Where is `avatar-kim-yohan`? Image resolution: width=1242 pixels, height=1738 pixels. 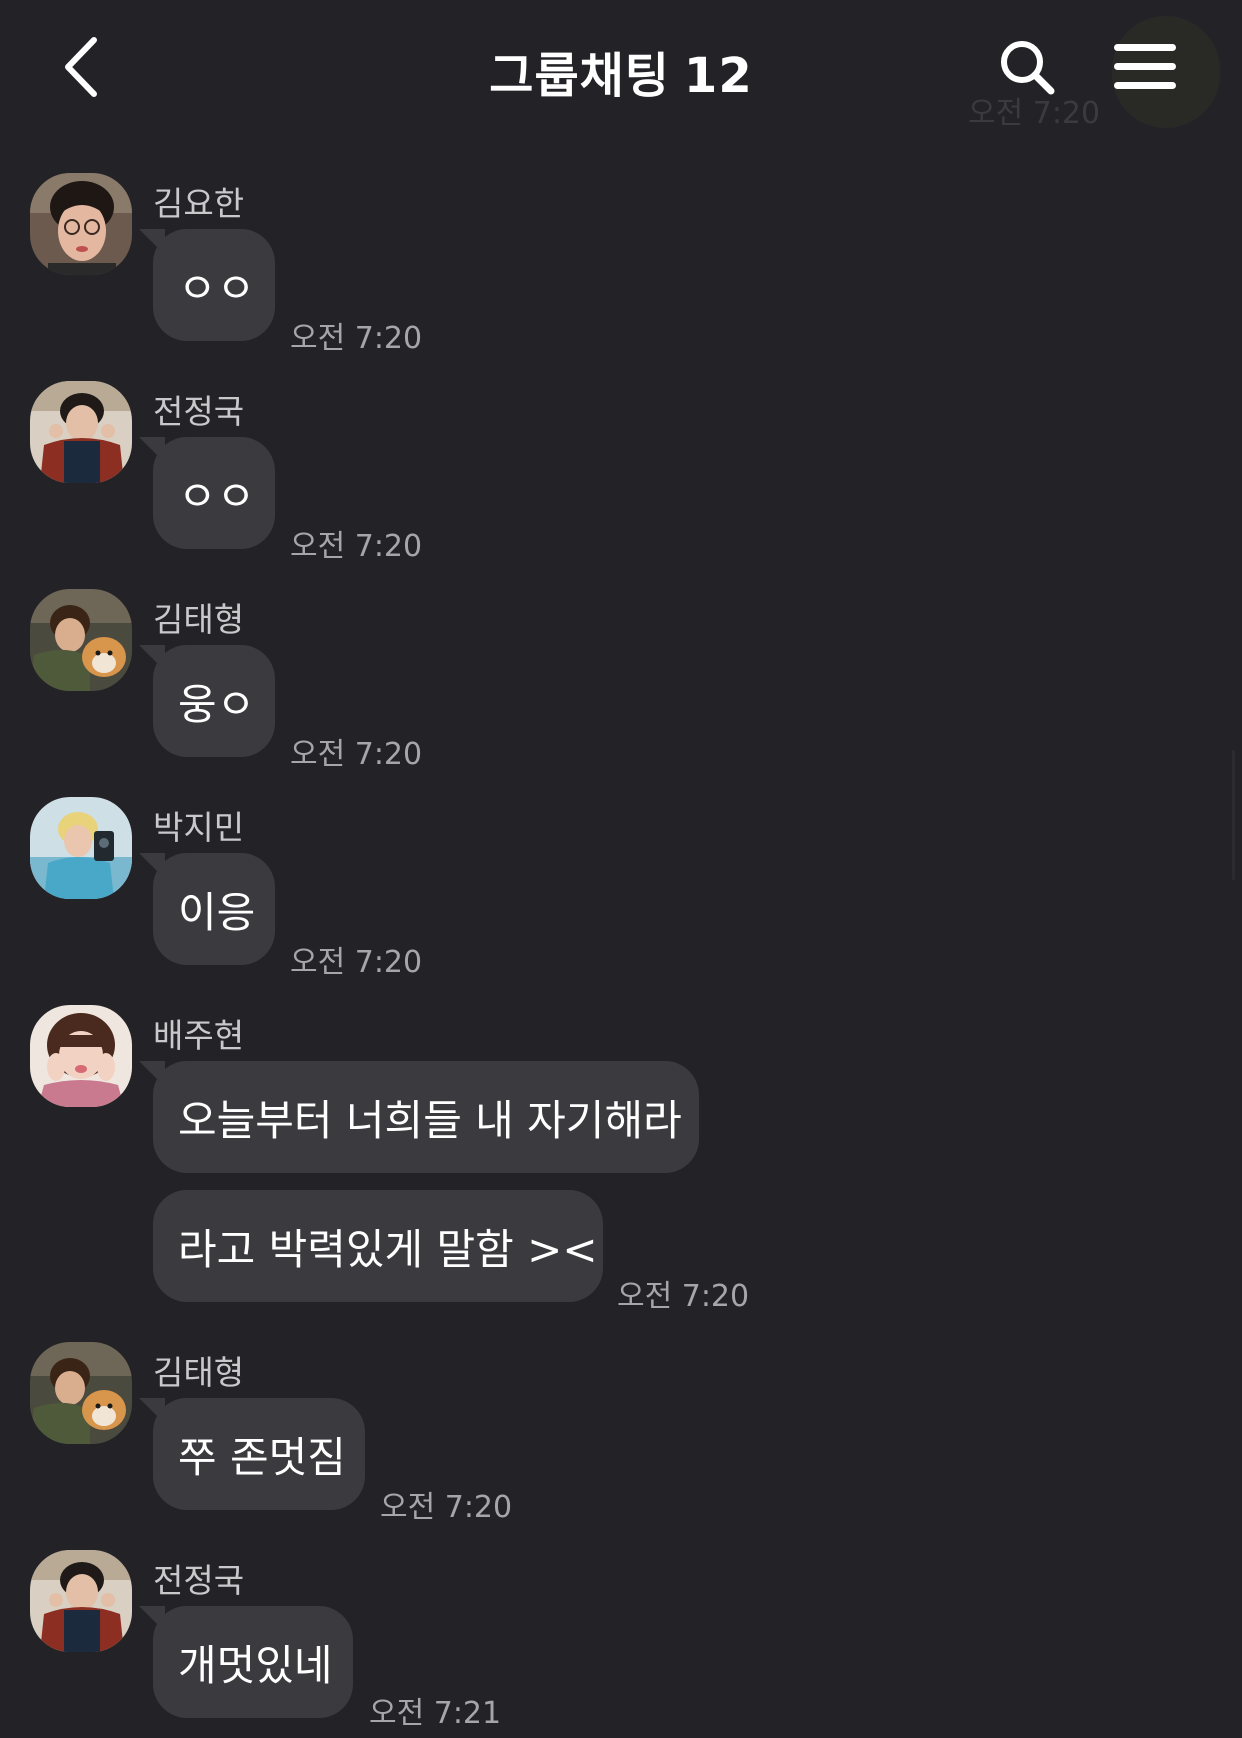
avatar-kim-yohan is located at coordinates (81, 224).